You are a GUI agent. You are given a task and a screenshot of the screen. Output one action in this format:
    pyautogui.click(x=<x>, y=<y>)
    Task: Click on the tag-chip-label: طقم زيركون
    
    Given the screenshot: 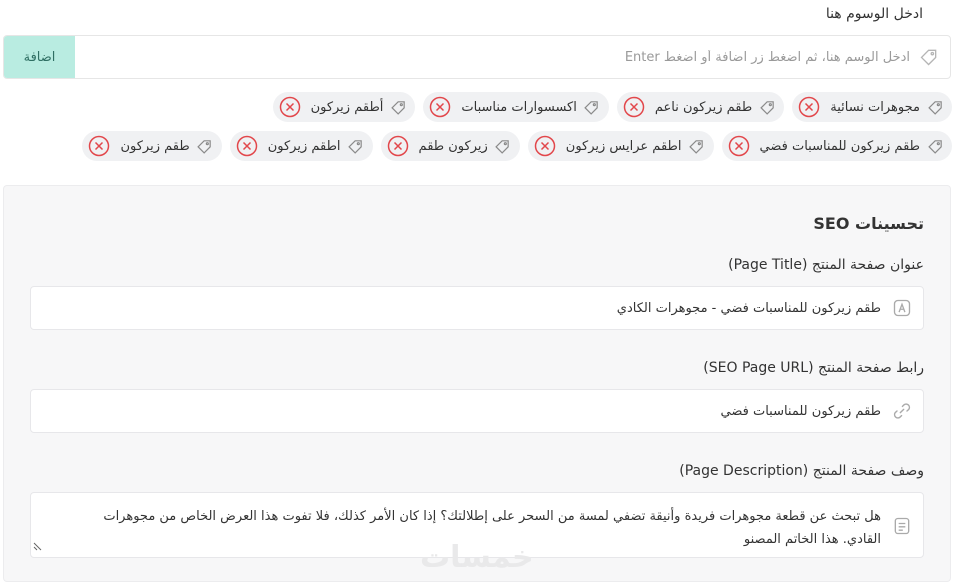 What is the action you would take?
    pyautogui.click(x=155, y=146)
    